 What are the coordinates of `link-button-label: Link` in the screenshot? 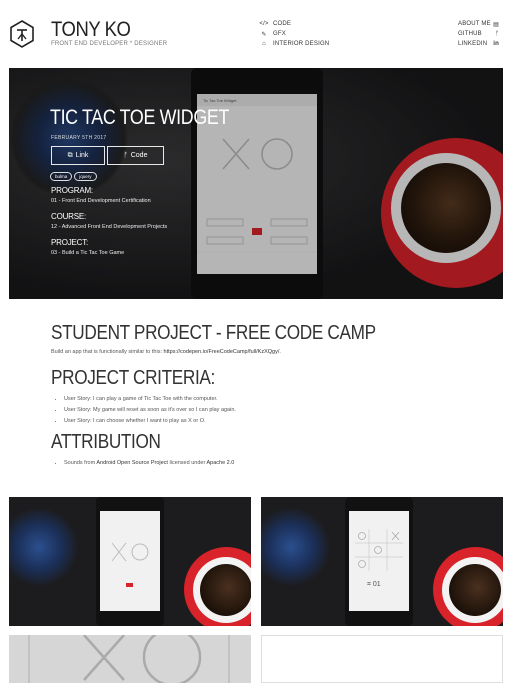 It's located at (82, 155).